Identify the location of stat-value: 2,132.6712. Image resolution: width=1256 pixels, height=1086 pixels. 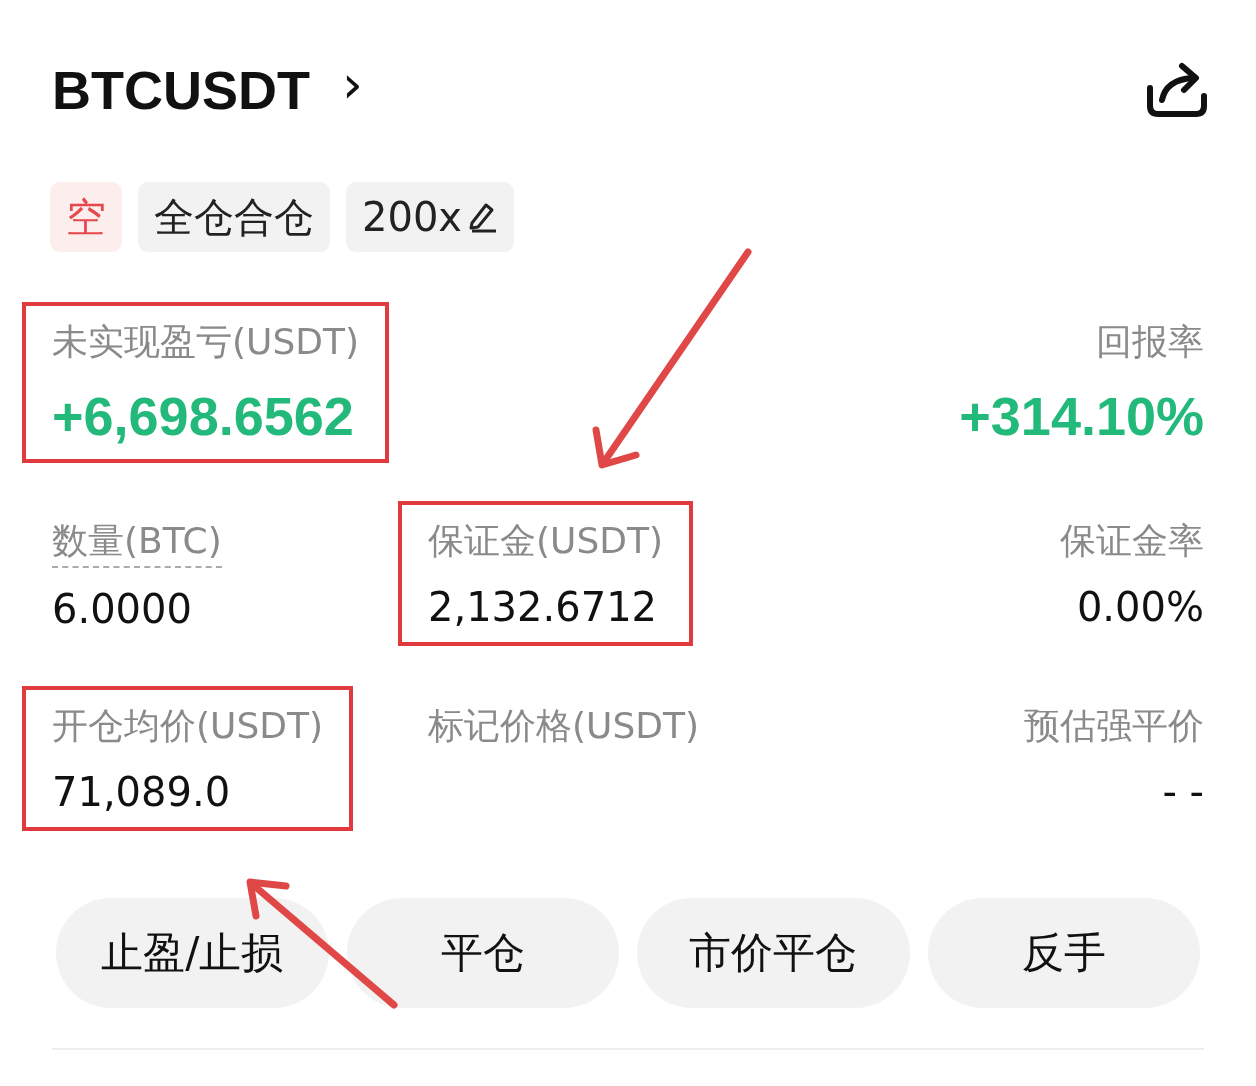
(543, 607).